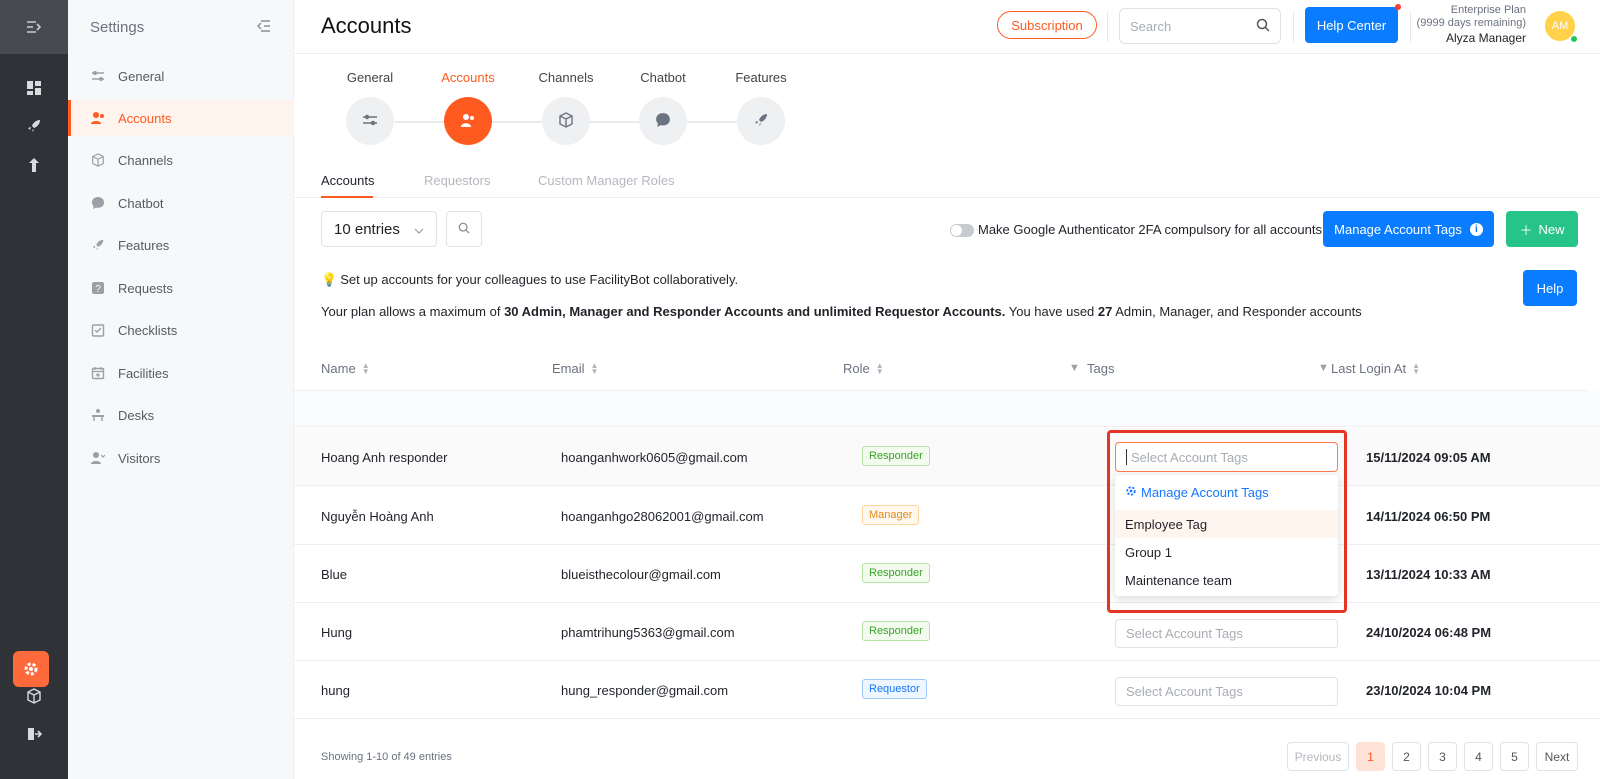  I want to click on app-rail, so click(34, 389).